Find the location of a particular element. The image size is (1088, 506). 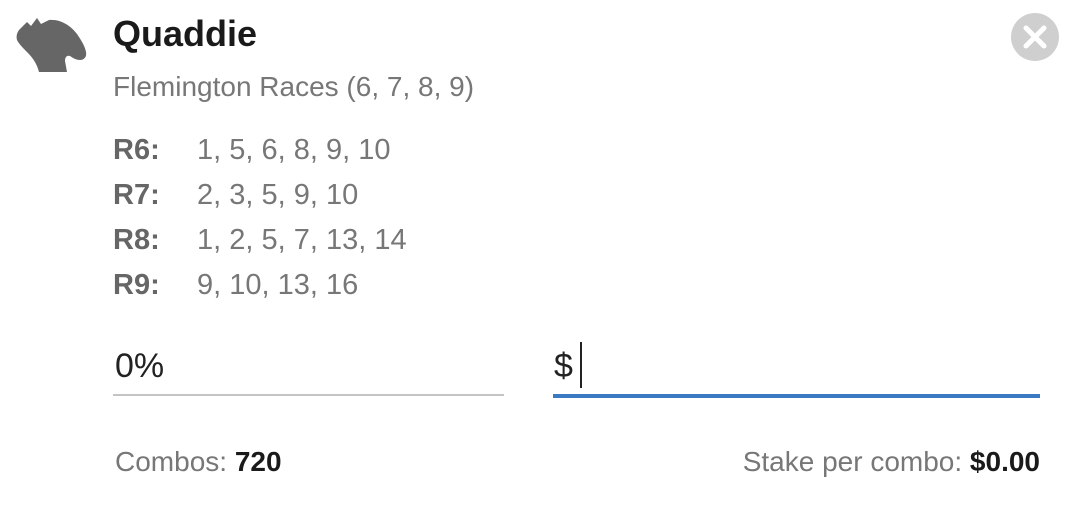

runner-numbers: 1, 2, 5, 7, 13, 14 is located at coordinates (302, 240).